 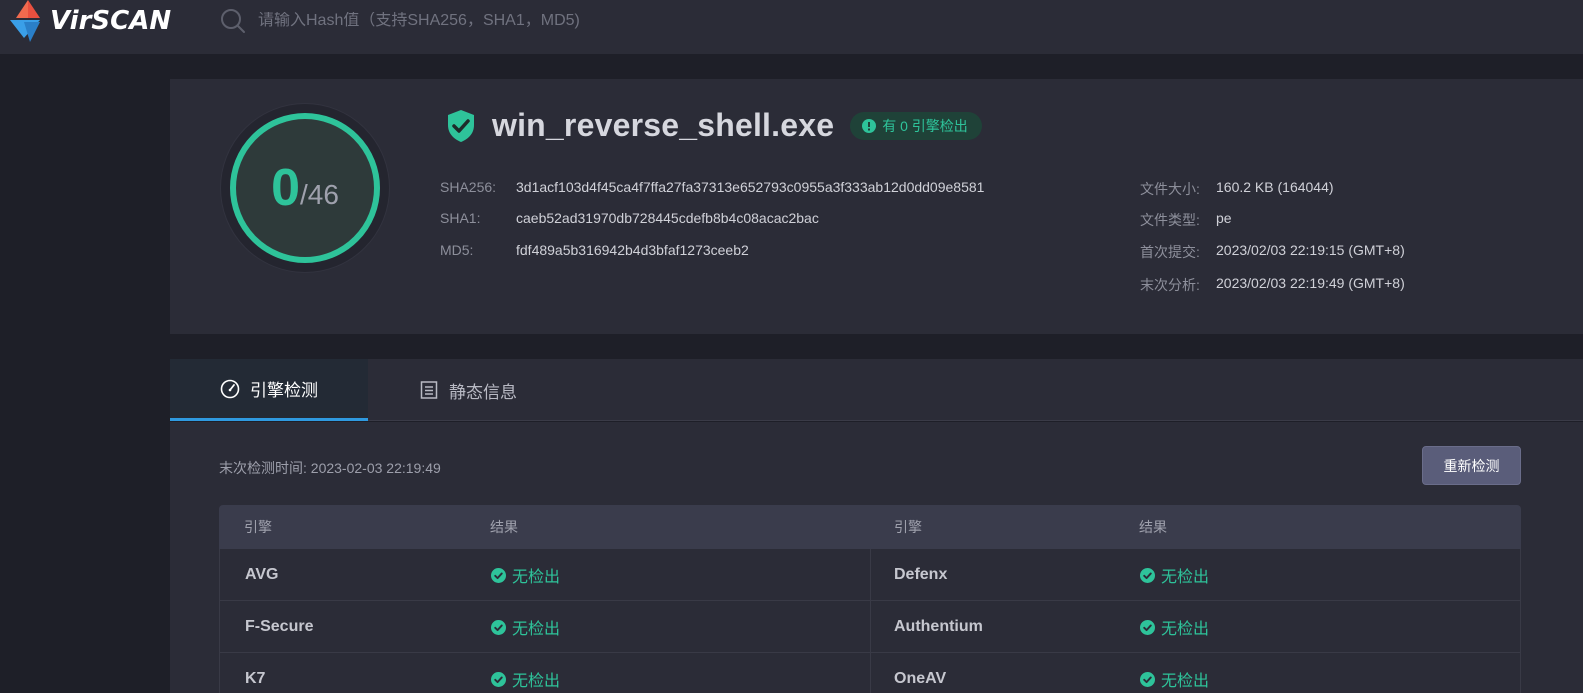 I want to click on last-scan-time: 末次检测时间: 2023-02-03 22:19:49, so click(x=330, y=468).